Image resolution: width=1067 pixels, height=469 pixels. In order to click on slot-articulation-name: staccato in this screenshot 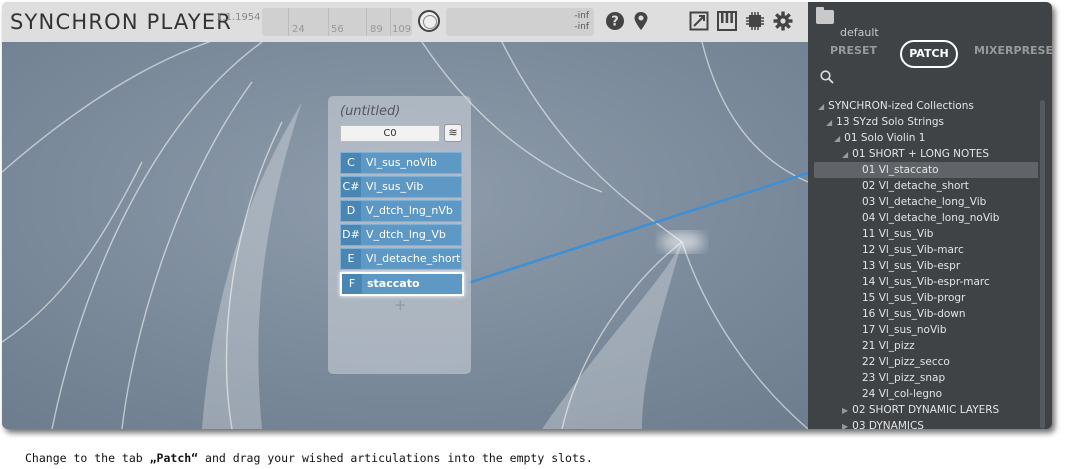, I will do `click(393, 283)`.